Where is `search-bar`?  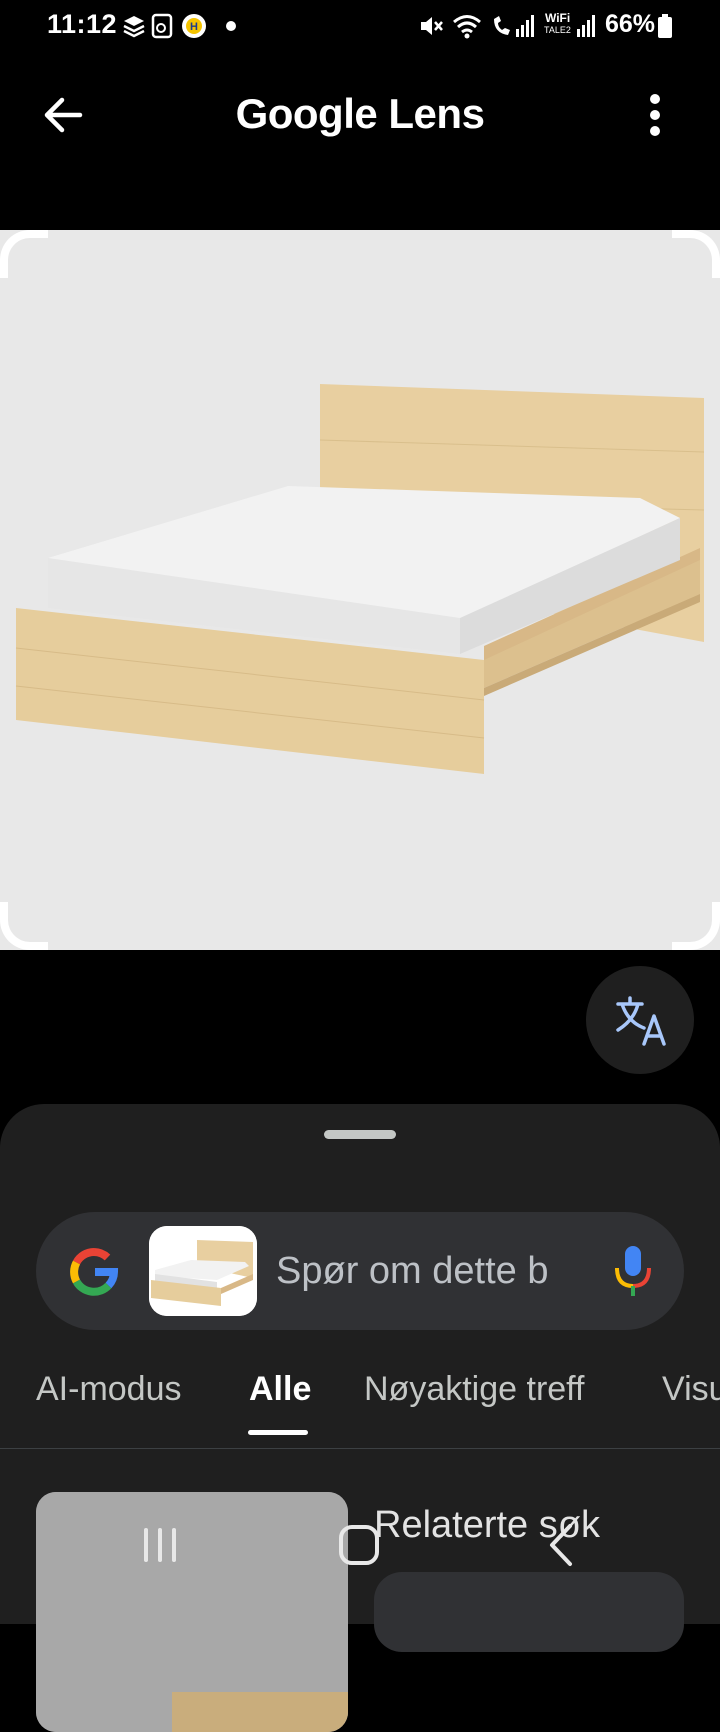
search-bar is located at coordinates (360, 1271).